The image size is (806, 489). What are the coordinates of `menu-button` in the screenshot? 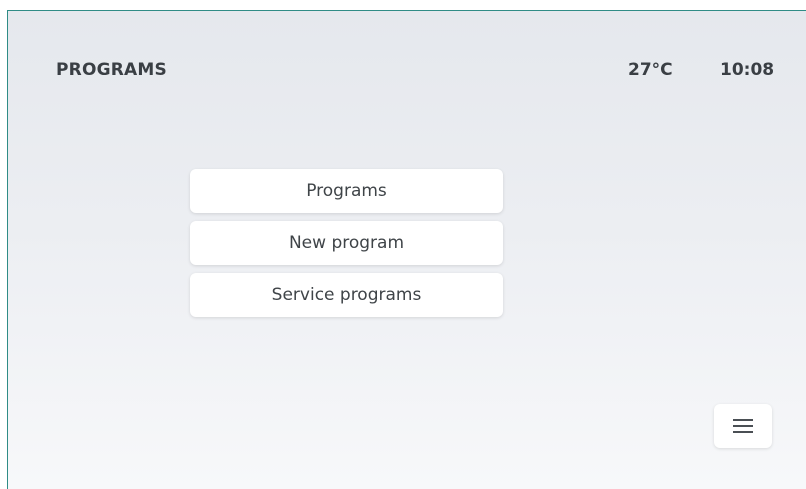 It's located at (743, 426).